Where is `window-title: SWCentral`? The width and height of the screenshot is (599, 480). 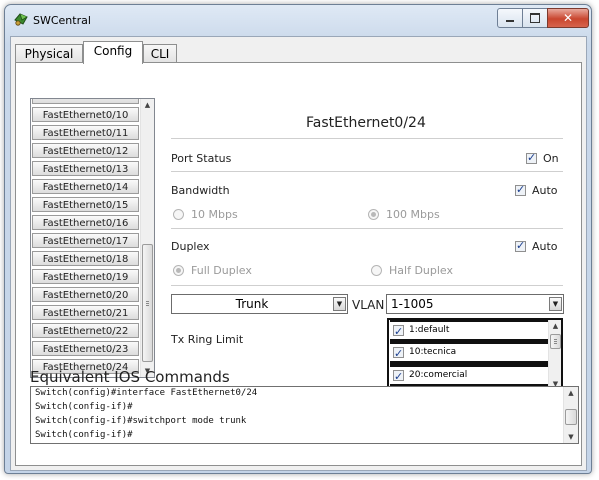 window-title: SWCentral is located at coordinates (62, 20).